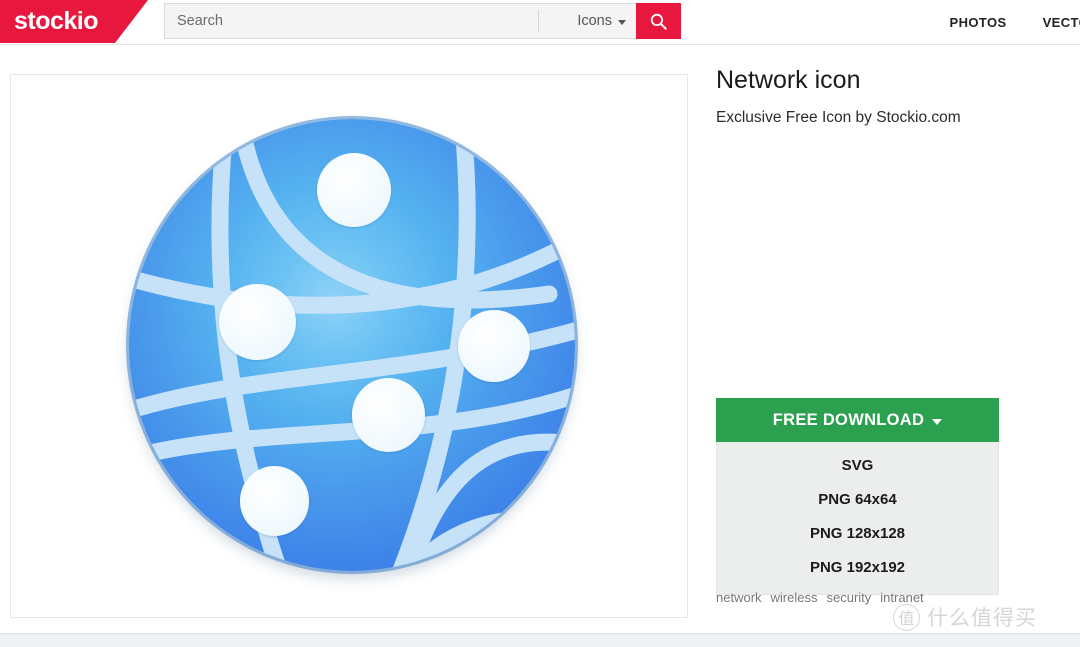 Image resolution: width=1080 pixels, height=647 pixels. What do you see at coordinates (1061, 22) in the screenshot?
I see `nav-item-vectors: VECTORS` at bounding box center [1061, 22].